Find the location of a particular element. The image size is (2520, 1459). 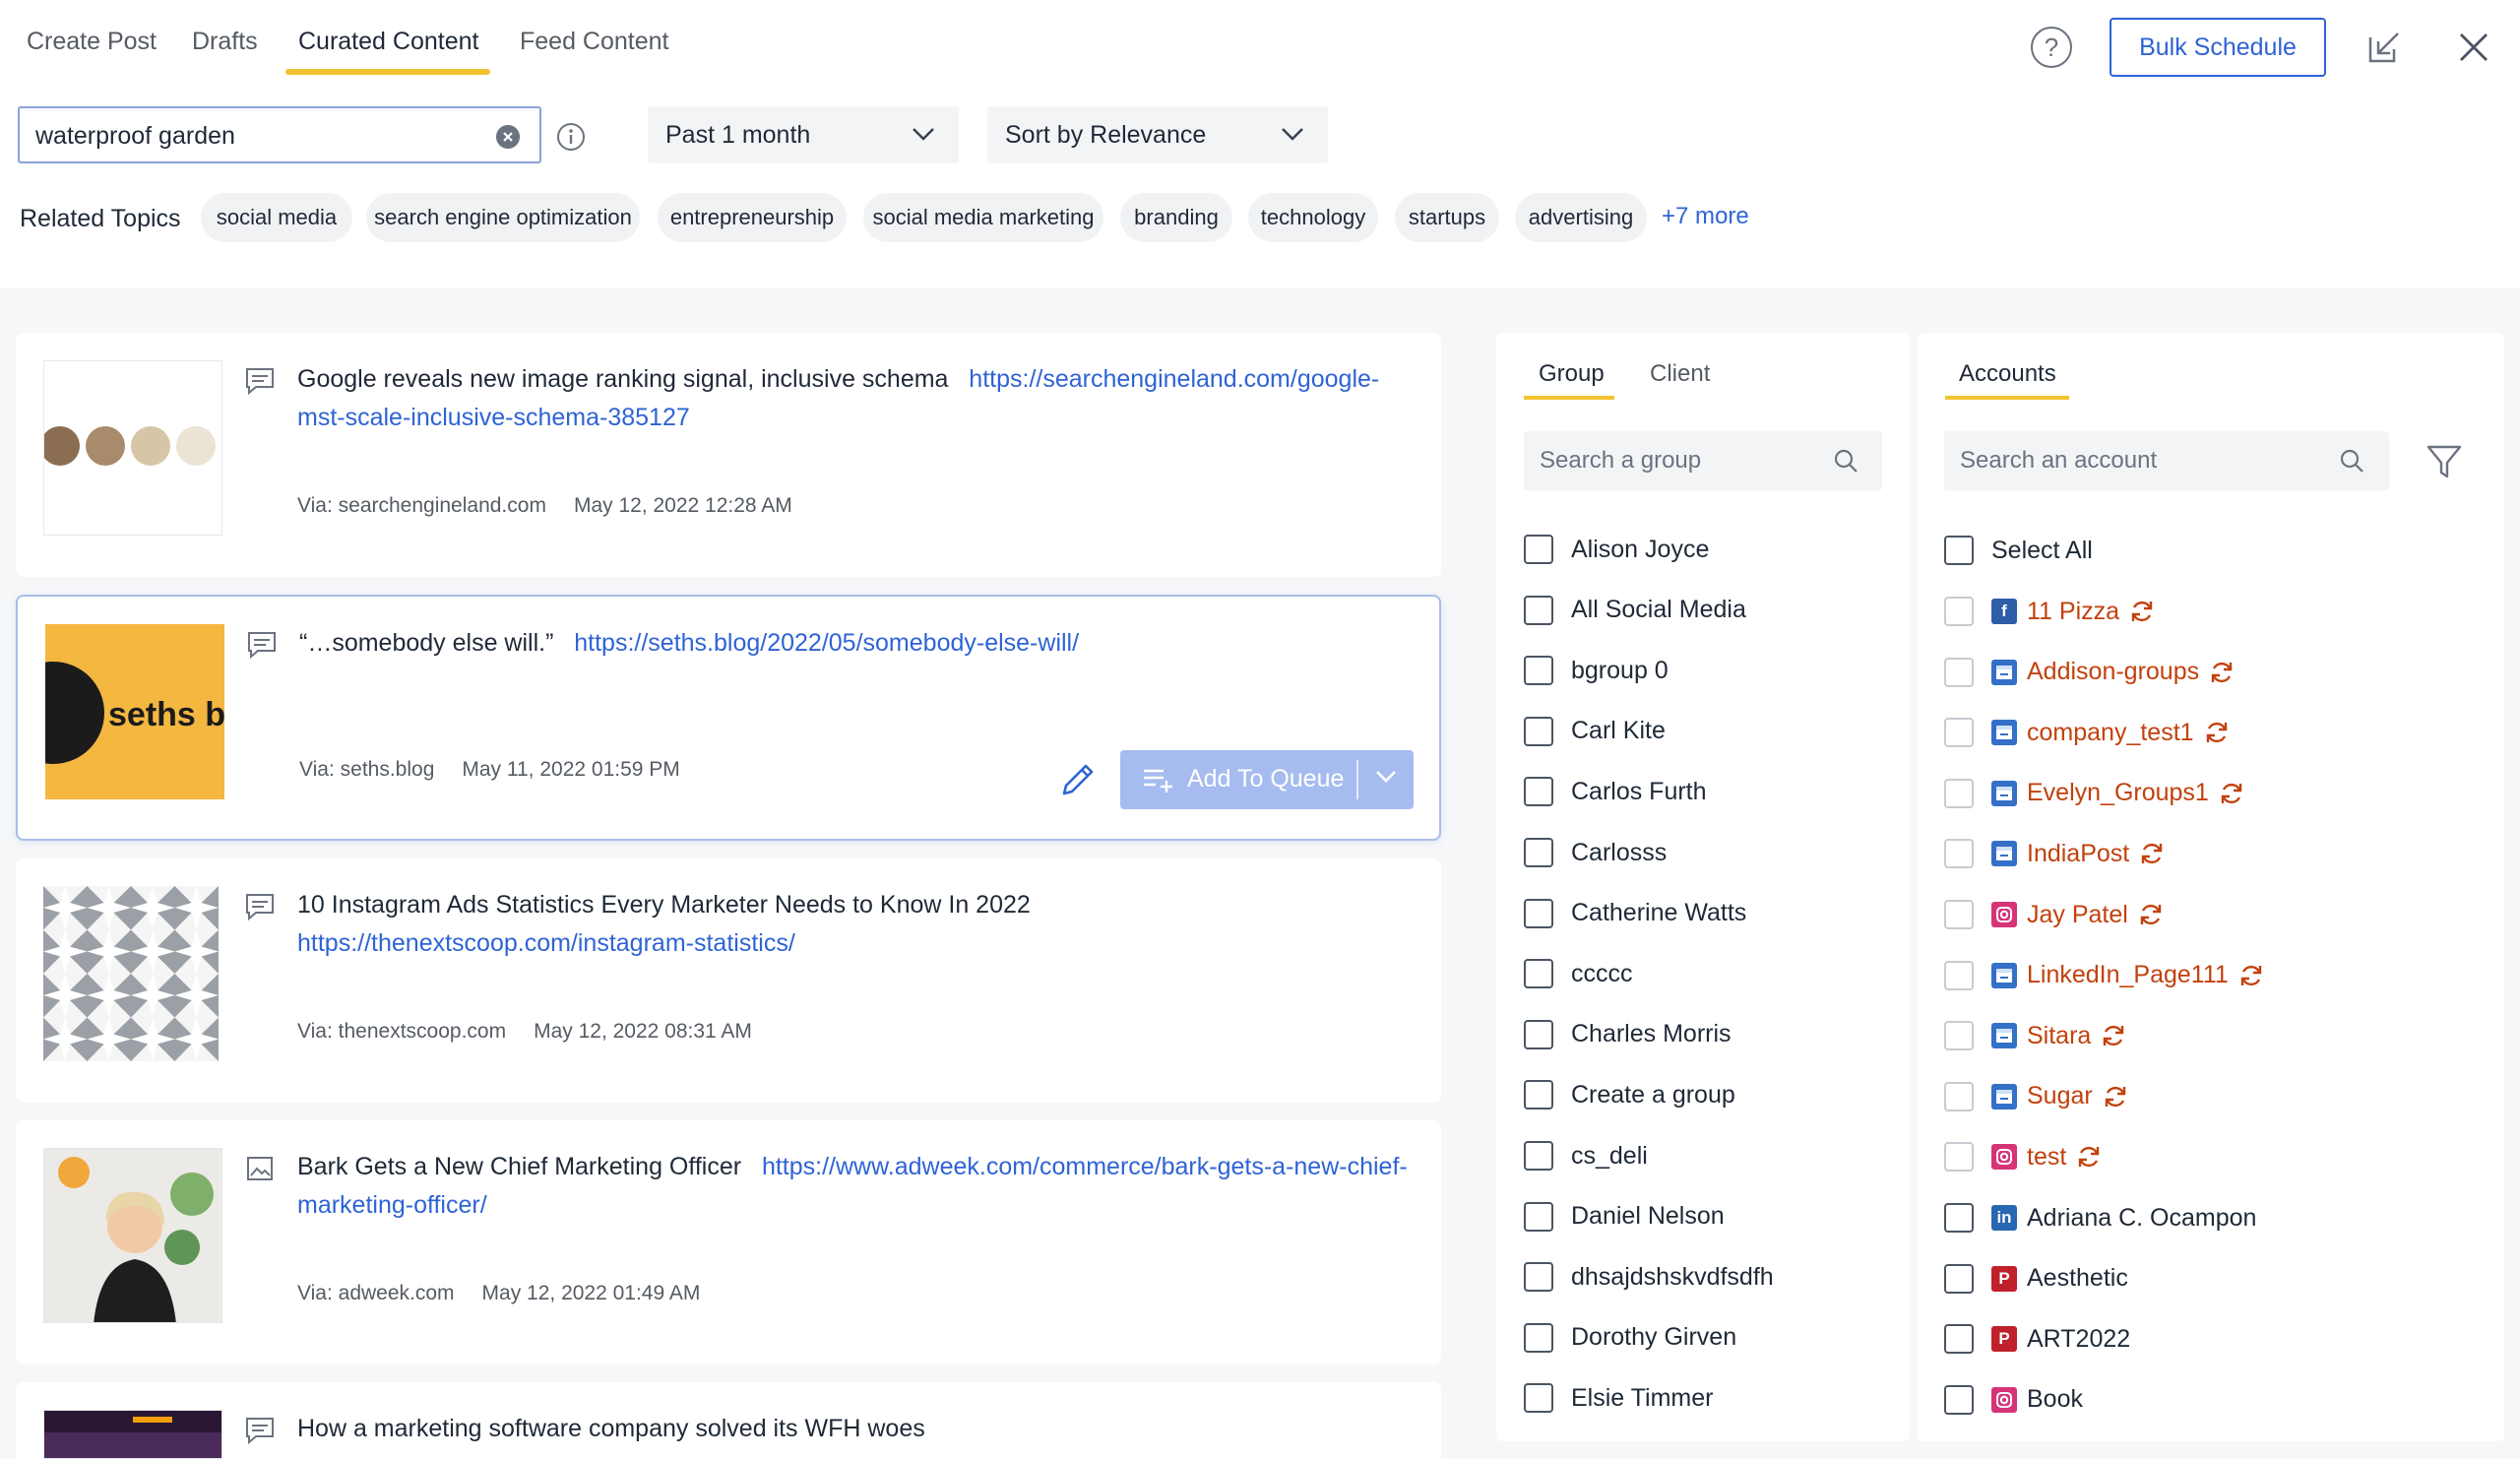

account-checkbox-row: Sitara is located at coordinates (2035, 1035).